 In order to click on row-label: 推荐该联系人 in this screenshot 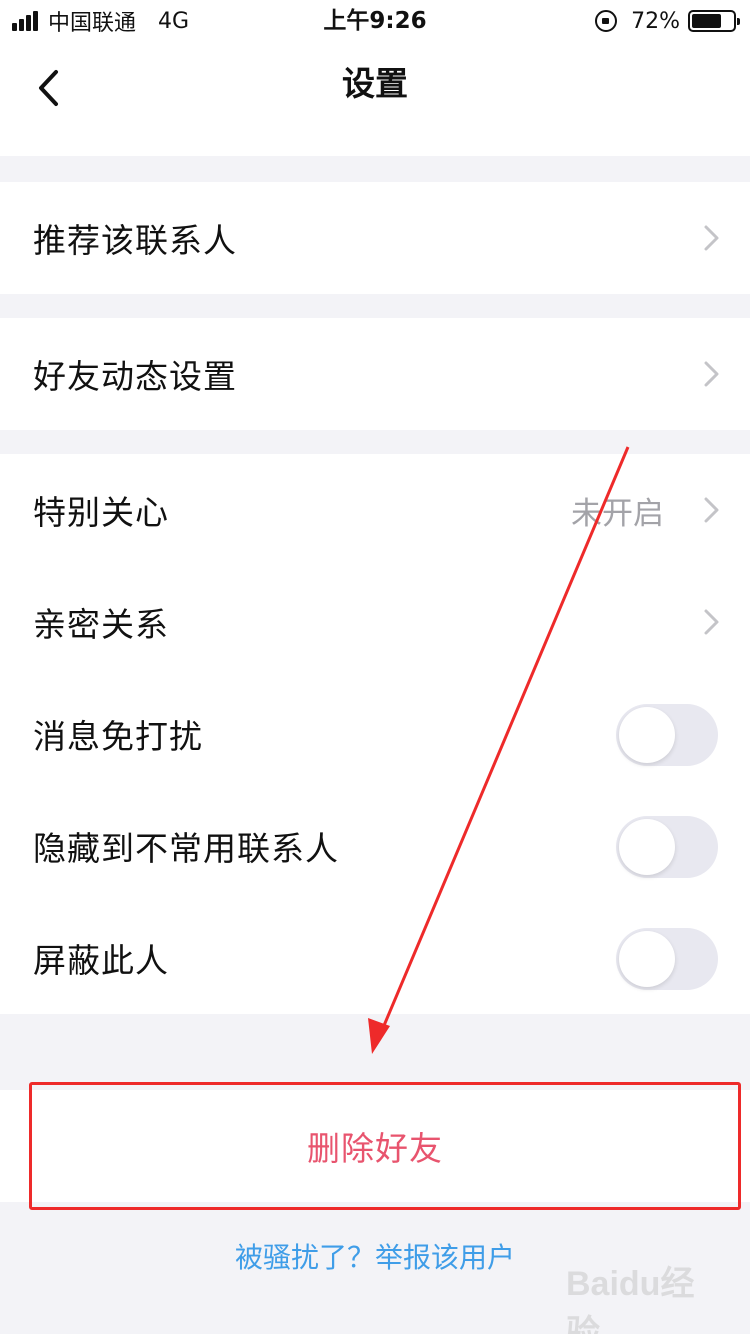, I will do `click(135, 240)`.